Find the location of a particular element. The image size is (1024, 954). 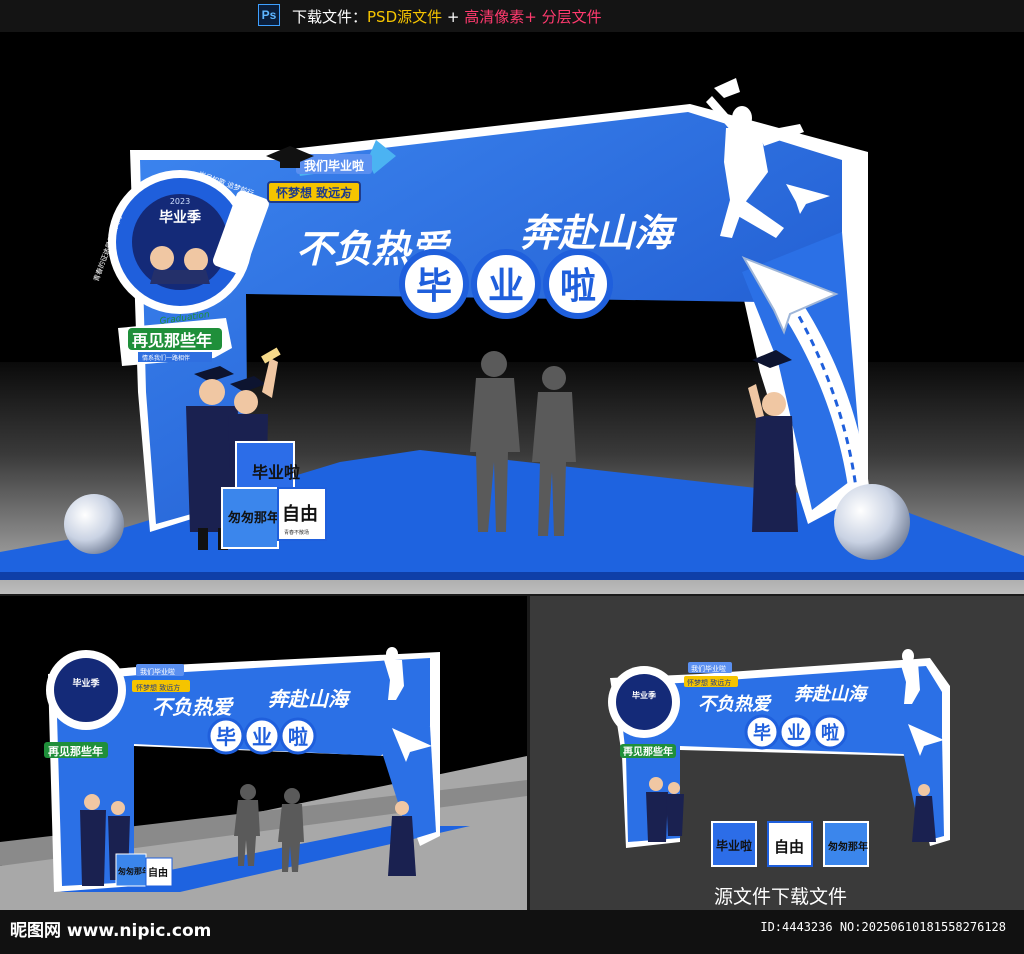

banner-text: 下载文件：PSD源文件 + 高清像素+ 分层文件 is located at coordinates (447, 16).